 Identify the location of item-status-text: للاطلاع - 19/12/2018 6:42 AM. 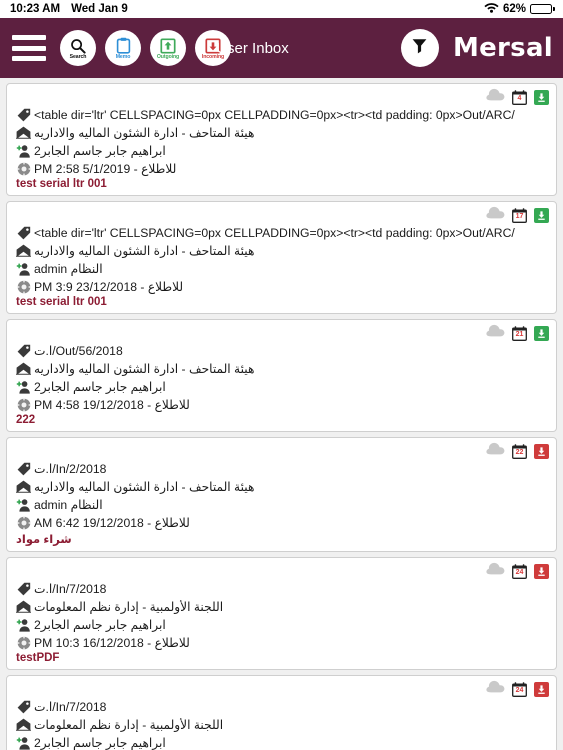
(112, 522).